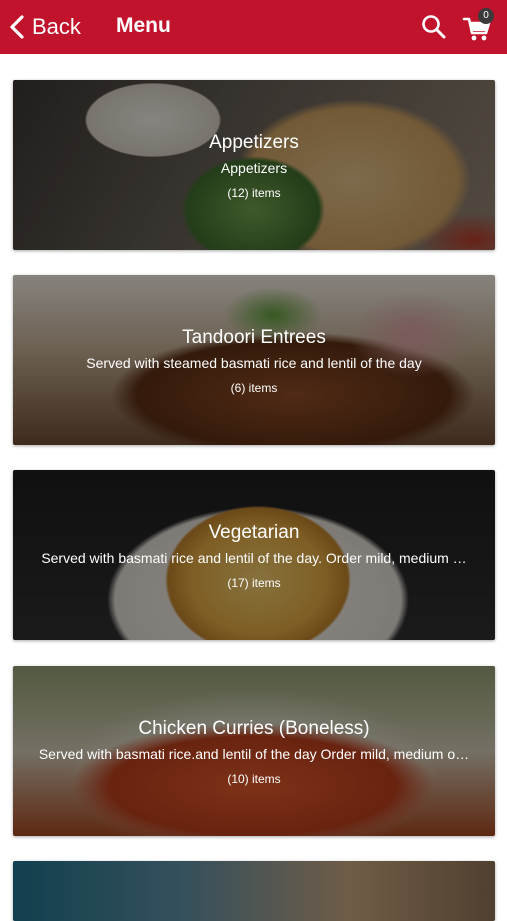  I want to click on category-card-partial, so click(254, 891).